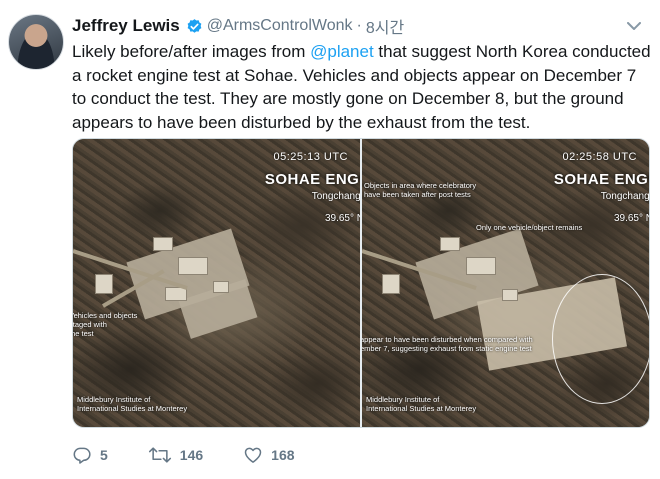  Describe the element at coordinates (342, 51) in the screenshot. I see `mention-link: @planet` at that location.